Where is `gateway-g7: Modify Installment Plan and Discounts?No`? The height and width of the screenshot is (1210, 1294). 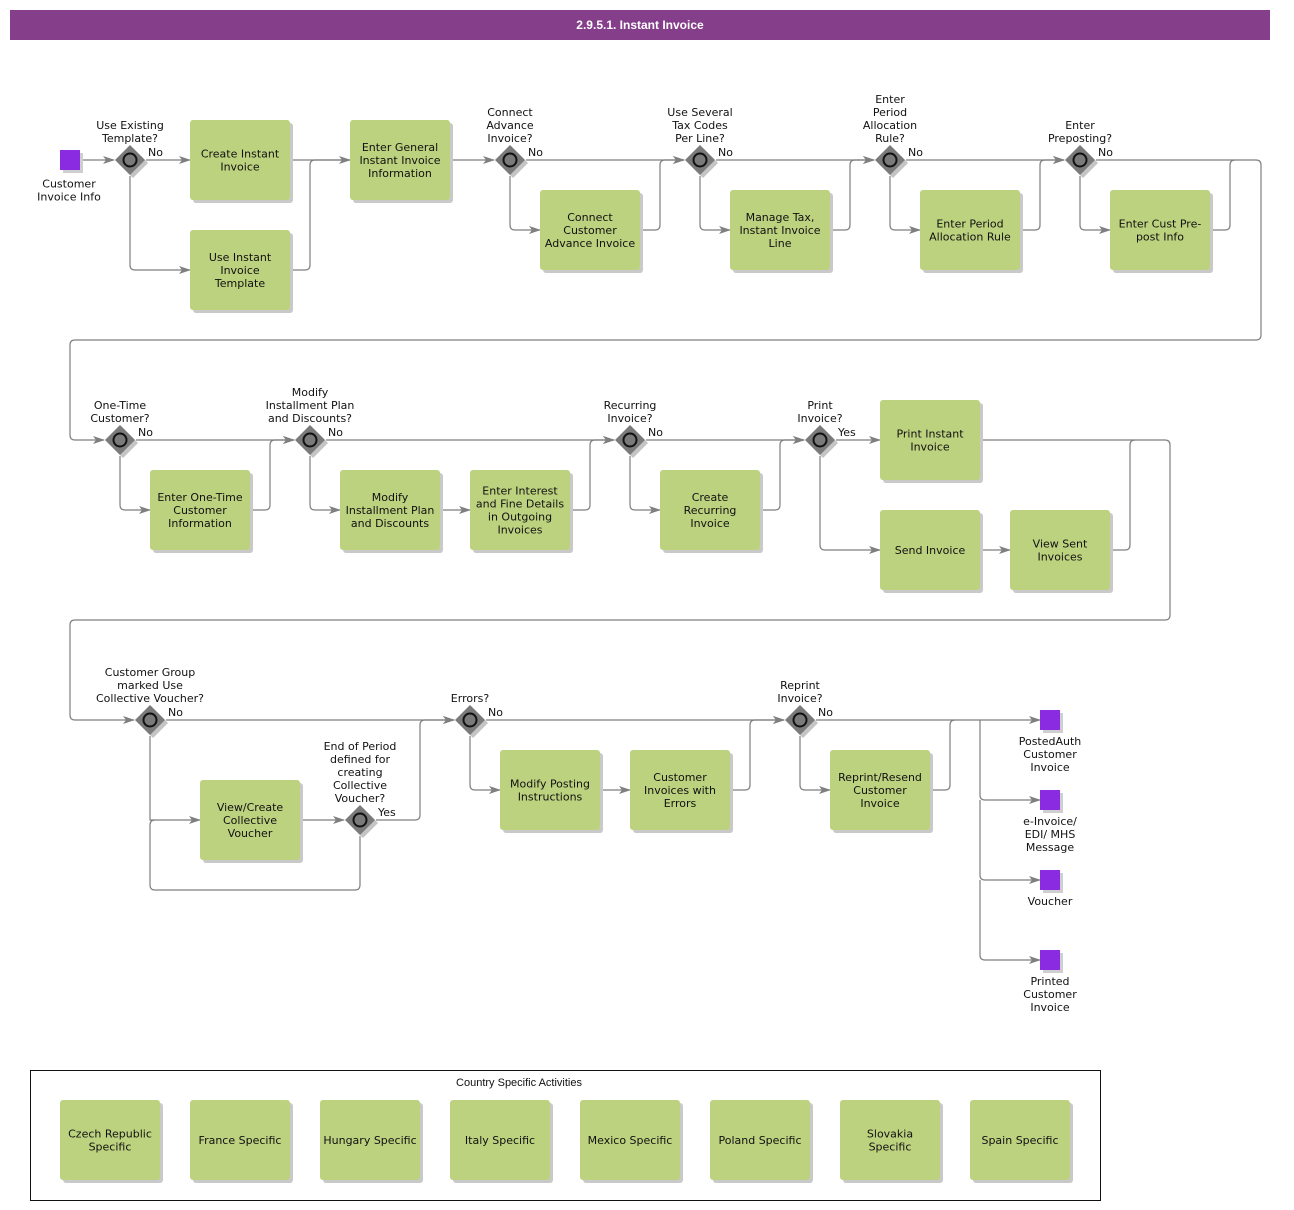
gateway-g7: Modify Installment Plan and Discounts?No is located at coordinates (310, 422).